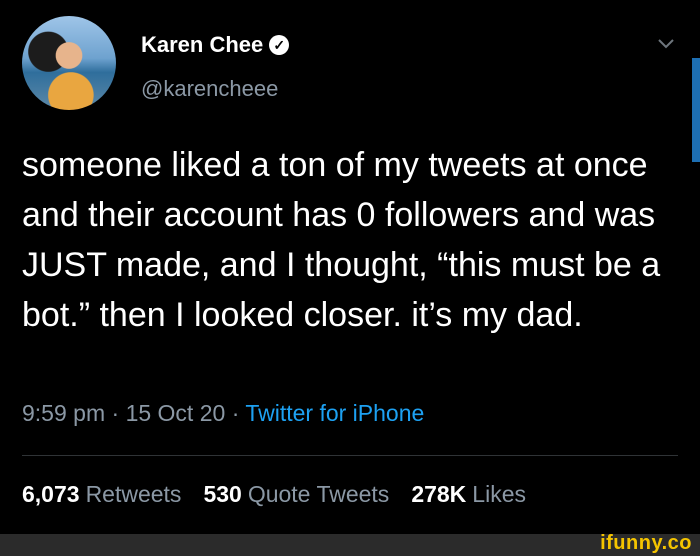  I want to click on likes-label: Likes, so click(499, 494).